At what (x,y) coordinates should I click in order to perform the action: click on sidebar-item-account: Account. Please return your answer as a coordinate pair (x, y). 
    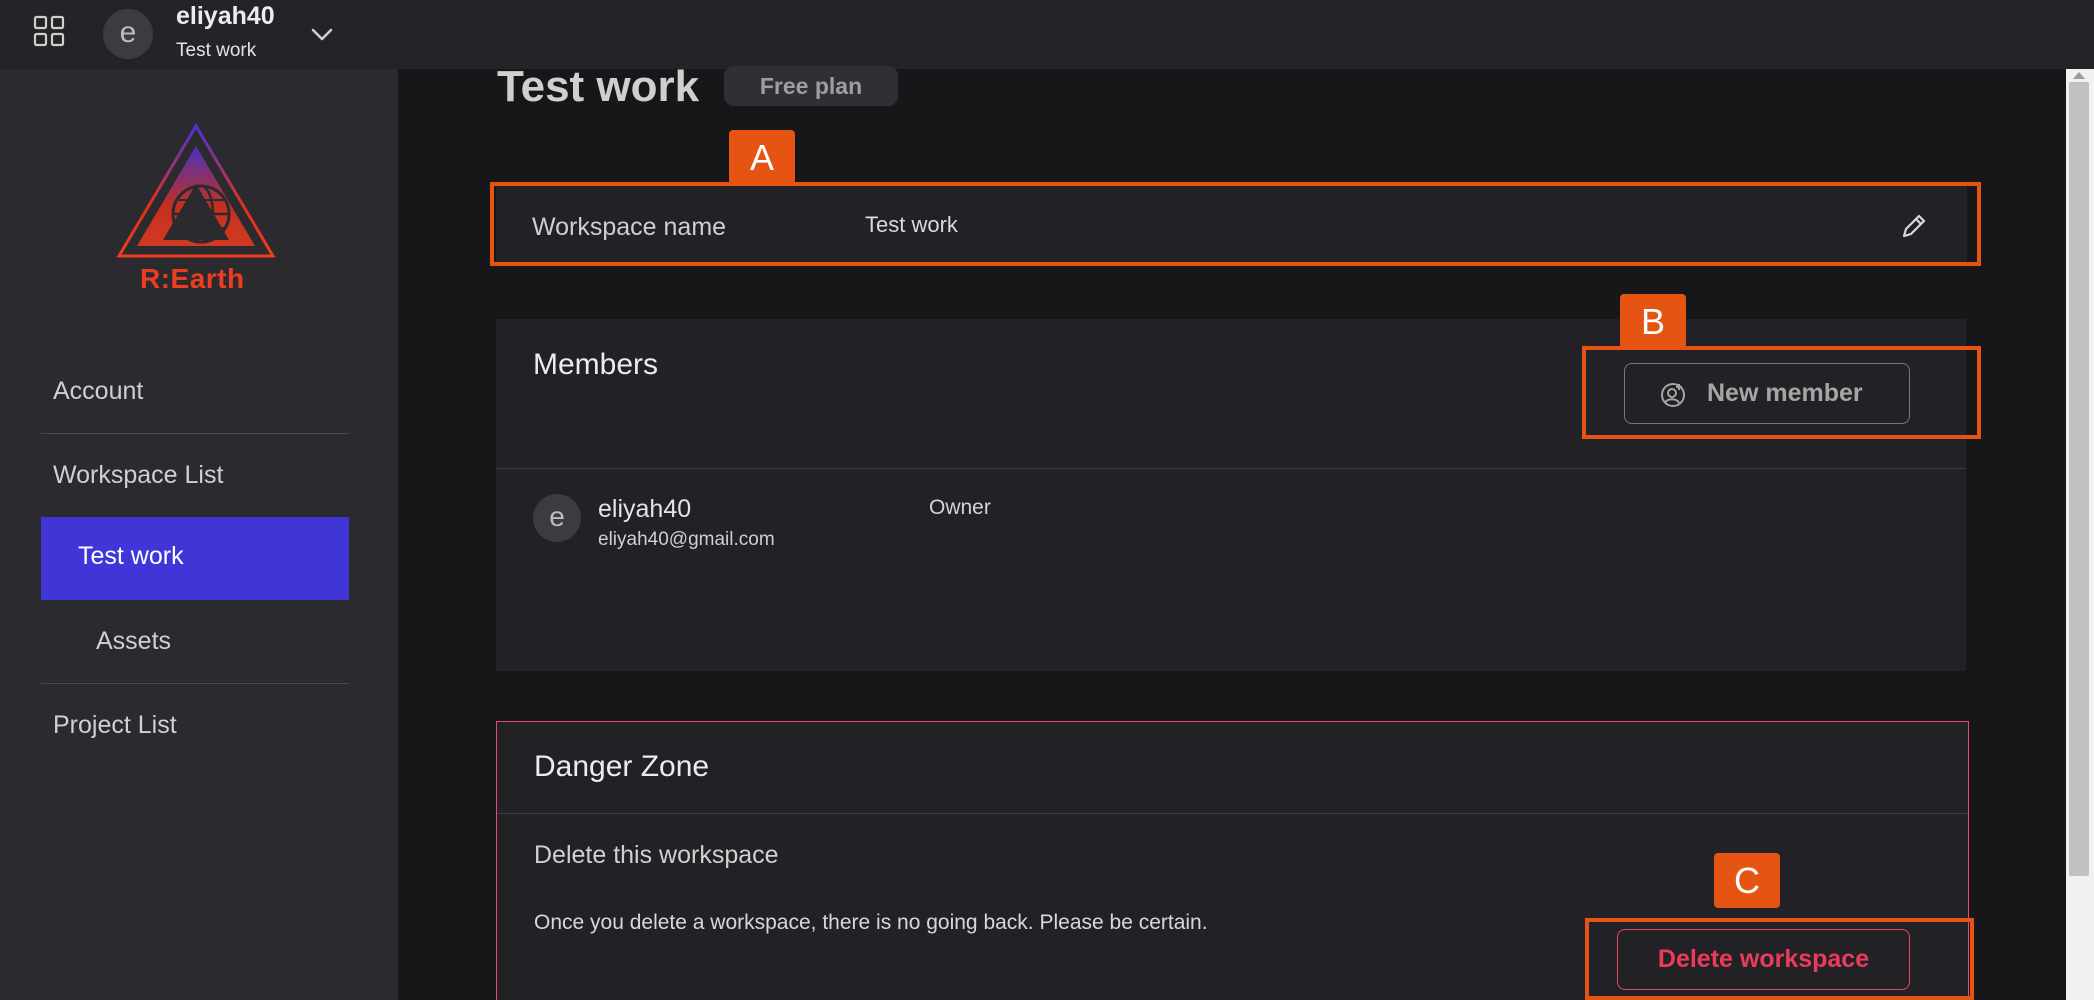
    Looking at the image, I should click on (98, 391).